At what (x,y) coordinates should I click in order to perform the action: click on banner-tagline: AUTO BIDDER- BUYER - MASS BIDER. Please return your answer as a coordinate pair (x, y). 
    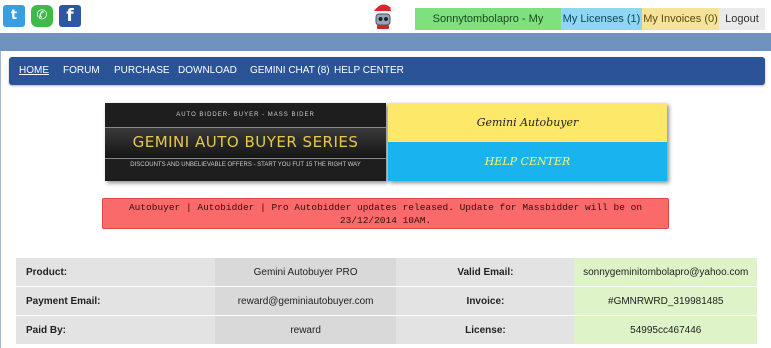
    Looking at the image, I should click on (245, 115).